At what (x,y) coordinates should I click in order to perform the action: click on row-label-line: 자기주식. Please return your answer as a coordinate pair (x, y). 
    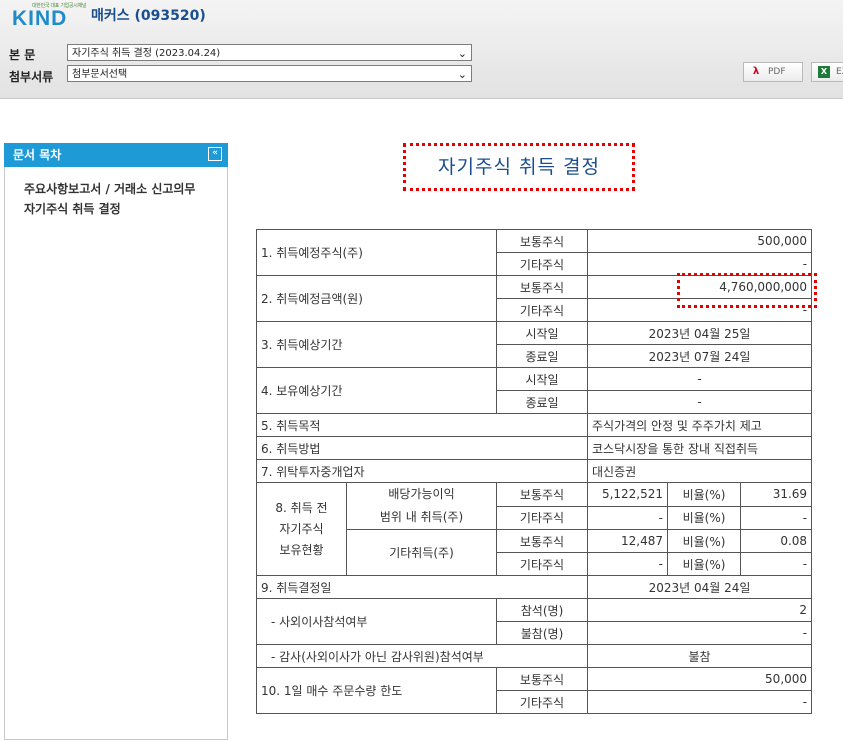
    Looking at the image, I should click on (301, 528).